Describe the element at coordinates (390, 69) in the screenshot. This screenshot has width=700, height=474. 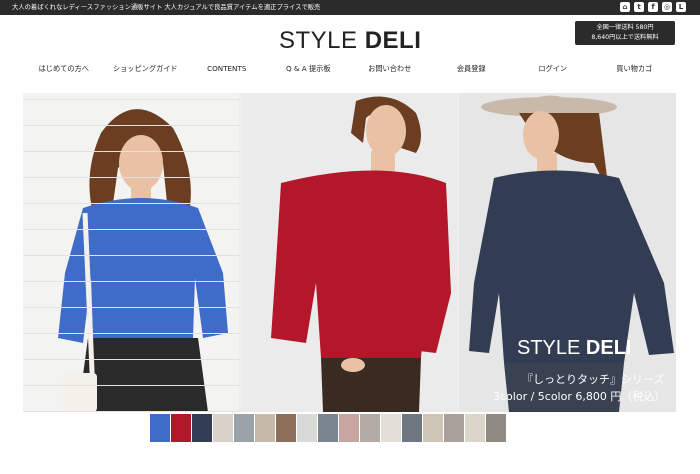
I see `nav-contact: お問い合わせ` at that location.